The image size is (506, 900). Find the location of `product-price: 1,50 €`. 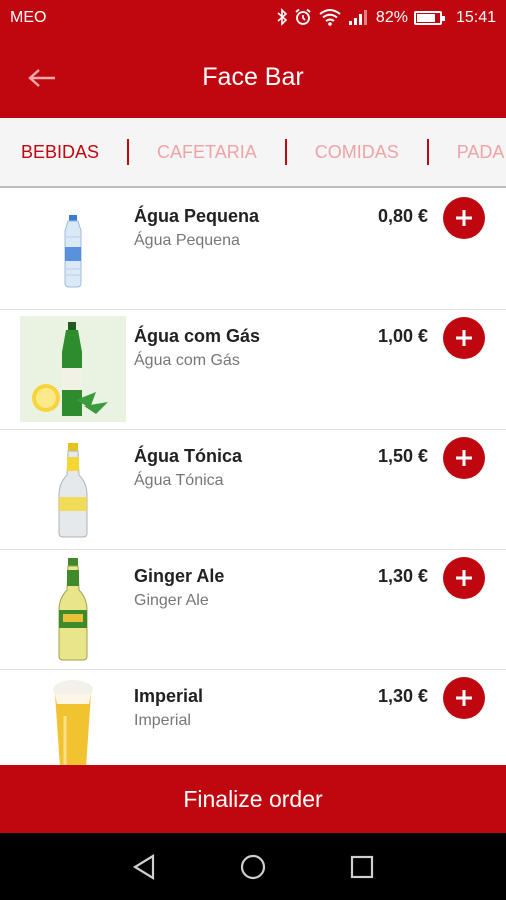

product-price: 1,50 € is located at coordinates (402, 456).